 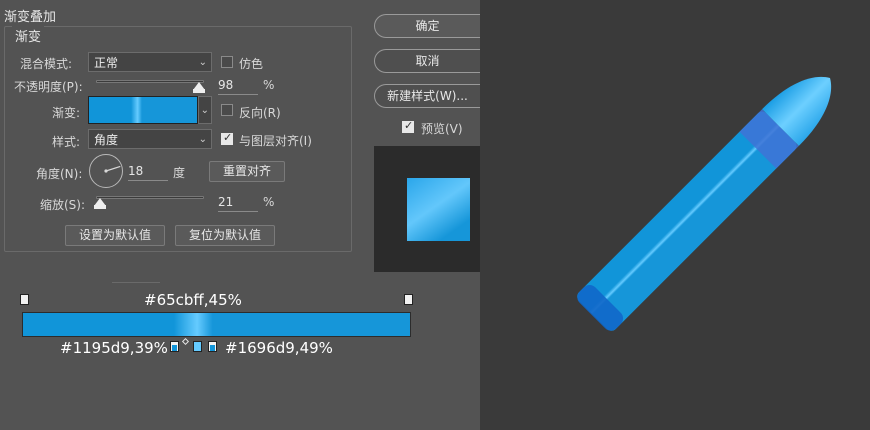 What do you see at coordinates (66, 113) in the screenshot?
I see `gradient-label: 渐变:` at bounding box center [66, 113].